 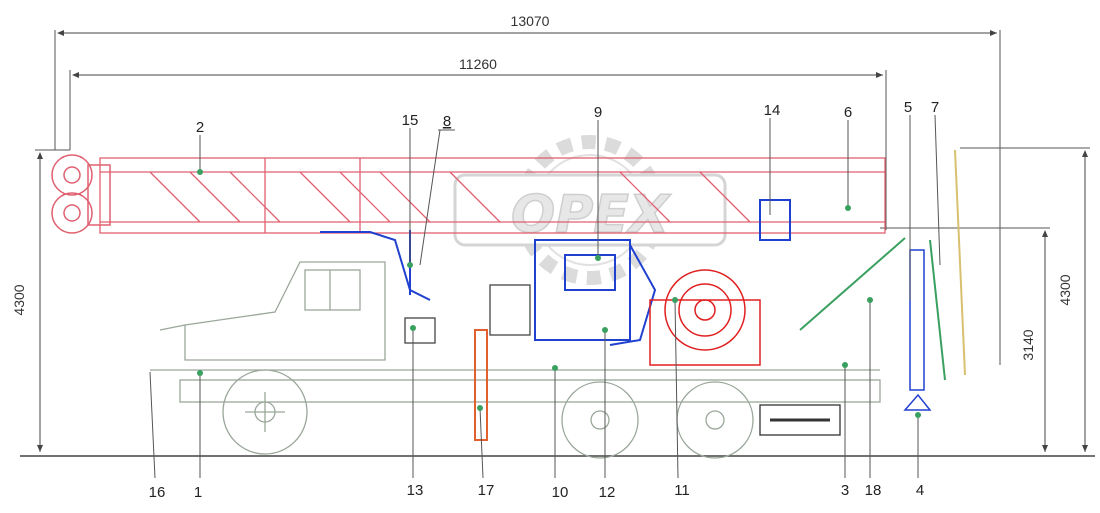 What do you see at coordinates (705, 317) in the screenshot?
I see `winch-drum` at bounding box center [705, 317].